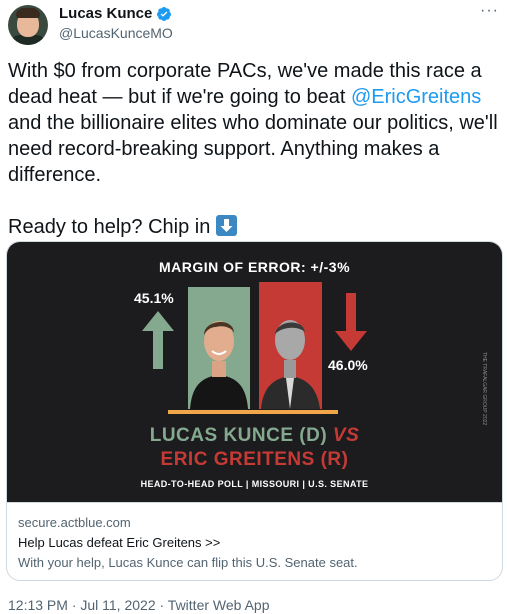 This screenshot has height=614, width=507. What do you see at coordinates (290, 364) in the screenshot?
I see `greitens-photo` at bounding box center [290, 364].